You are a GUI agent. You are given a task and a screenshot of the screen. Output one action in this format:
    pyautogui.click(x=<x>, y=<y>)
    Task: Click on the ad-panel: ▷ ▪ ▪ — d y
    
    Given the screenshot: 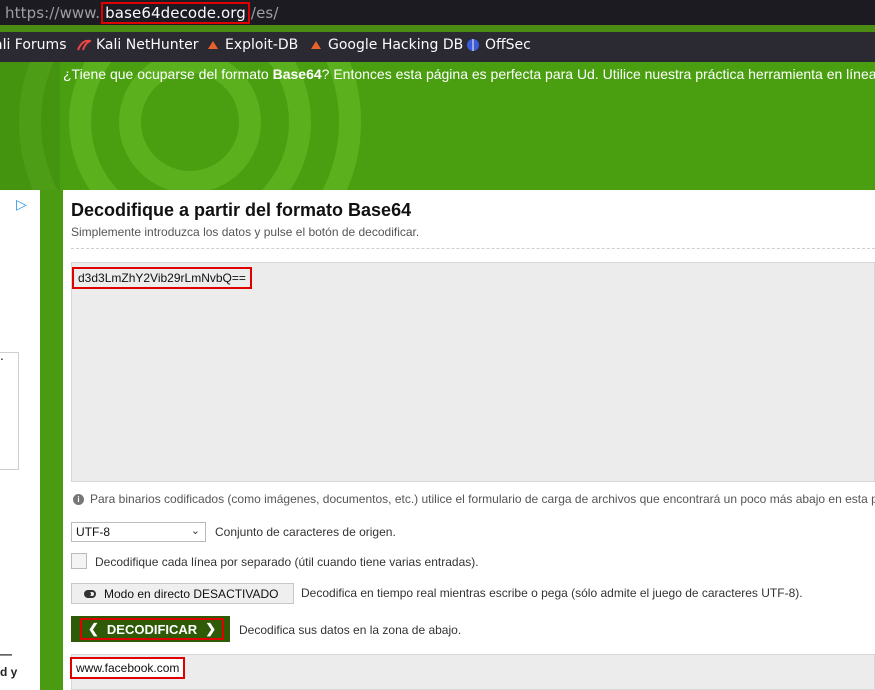 What is the action you would take?
    pyautogui.click(x=20, y=440)
    